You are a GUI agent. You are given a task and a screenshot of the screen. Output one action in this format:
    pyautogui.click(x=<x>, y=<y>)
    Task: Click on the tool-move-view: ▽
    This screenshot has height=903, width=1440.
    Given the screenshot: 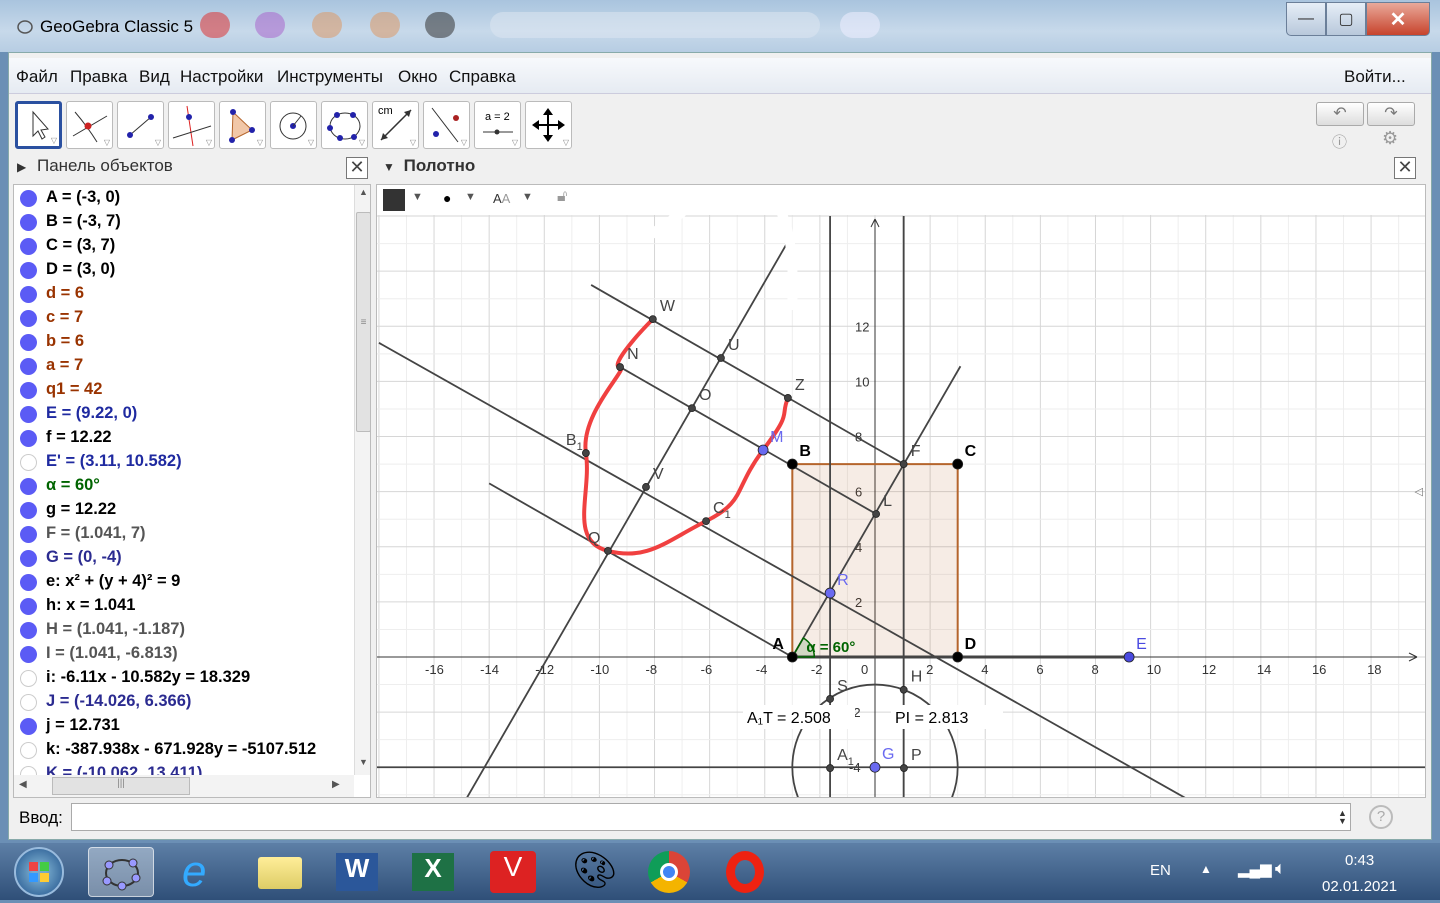 What is the action you would take?
    pyautogui.click(x=548, y=125)
    